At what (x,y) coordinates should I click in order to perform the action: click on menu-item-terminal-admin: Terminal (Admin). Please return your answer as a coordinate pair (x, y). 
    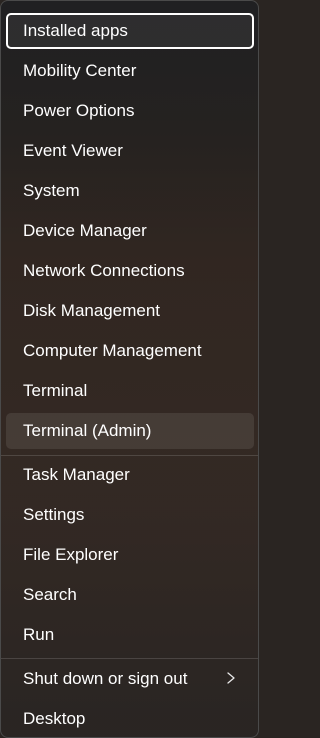
    Looking at the image, I should click on (130, 431).